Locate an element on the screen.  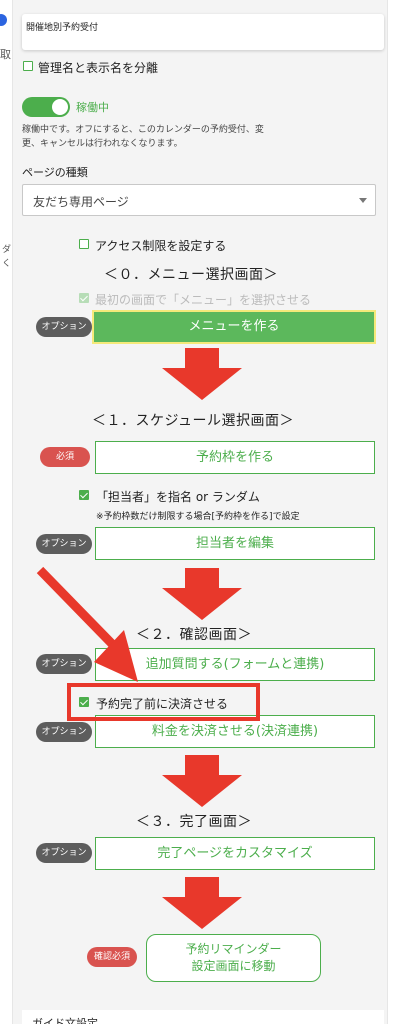
create-menu-button: メニューを作る is located at coordinates (234, 327).